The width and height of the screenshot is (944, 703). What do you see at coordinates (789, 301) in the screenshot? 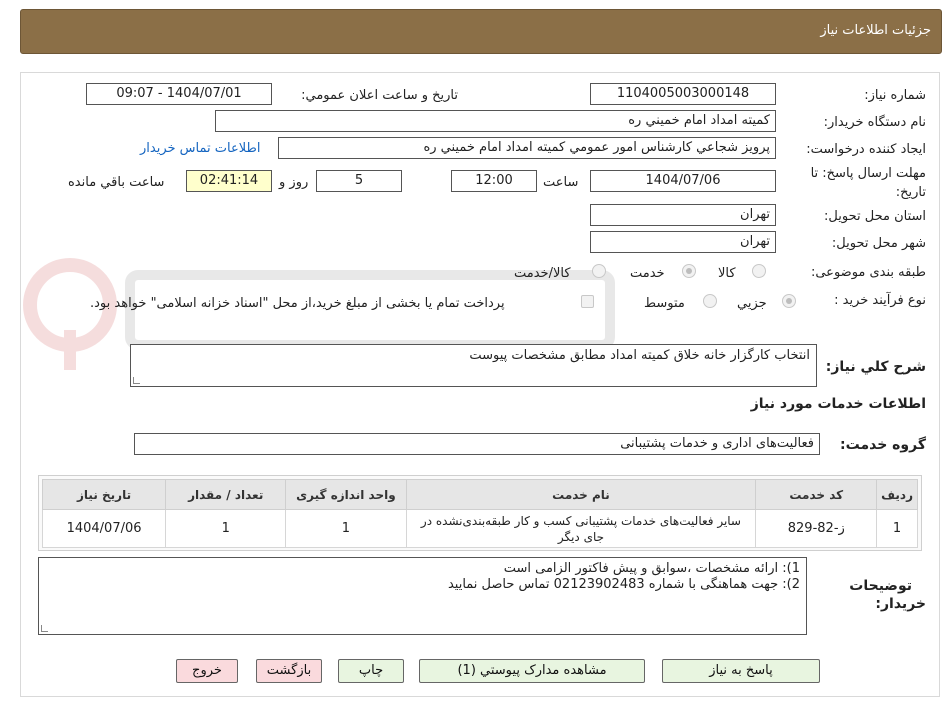
I see `process-radio-minor` at bounding box center [789, 301].